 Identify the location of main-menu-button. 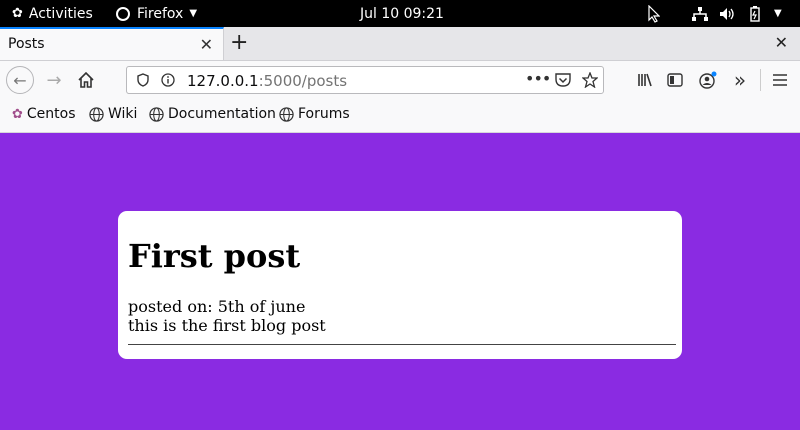
(780, 80).